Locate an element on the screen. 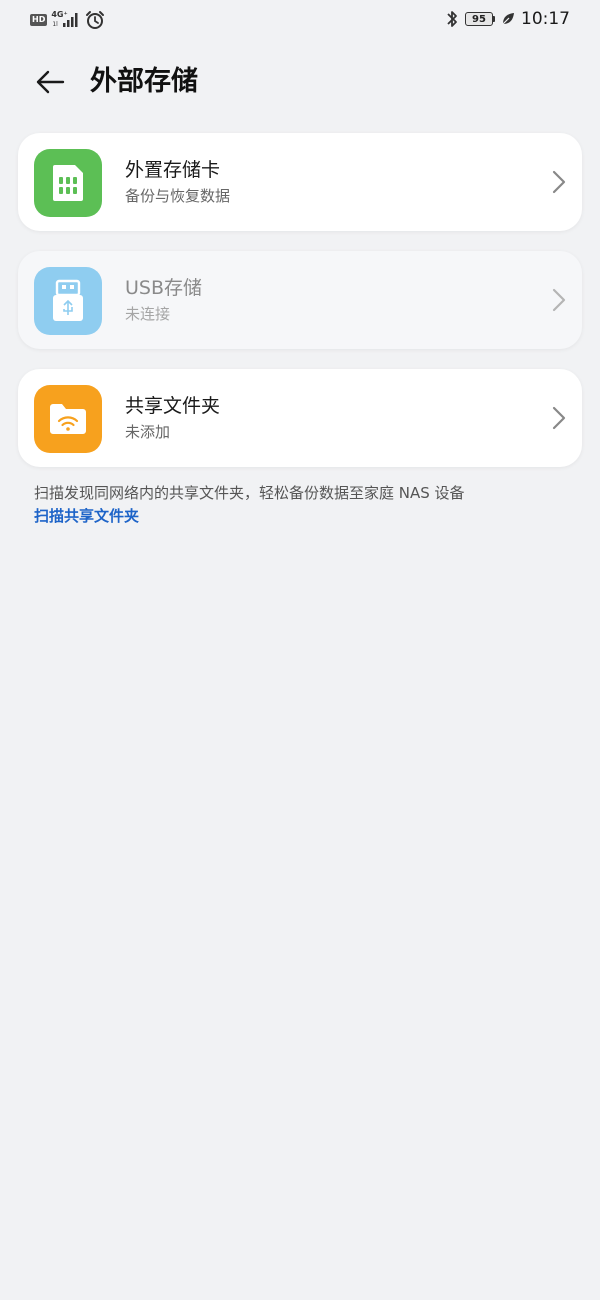 This screenshot has height=1300, width=600. alarm-icon is located at coordinates (95, 20).